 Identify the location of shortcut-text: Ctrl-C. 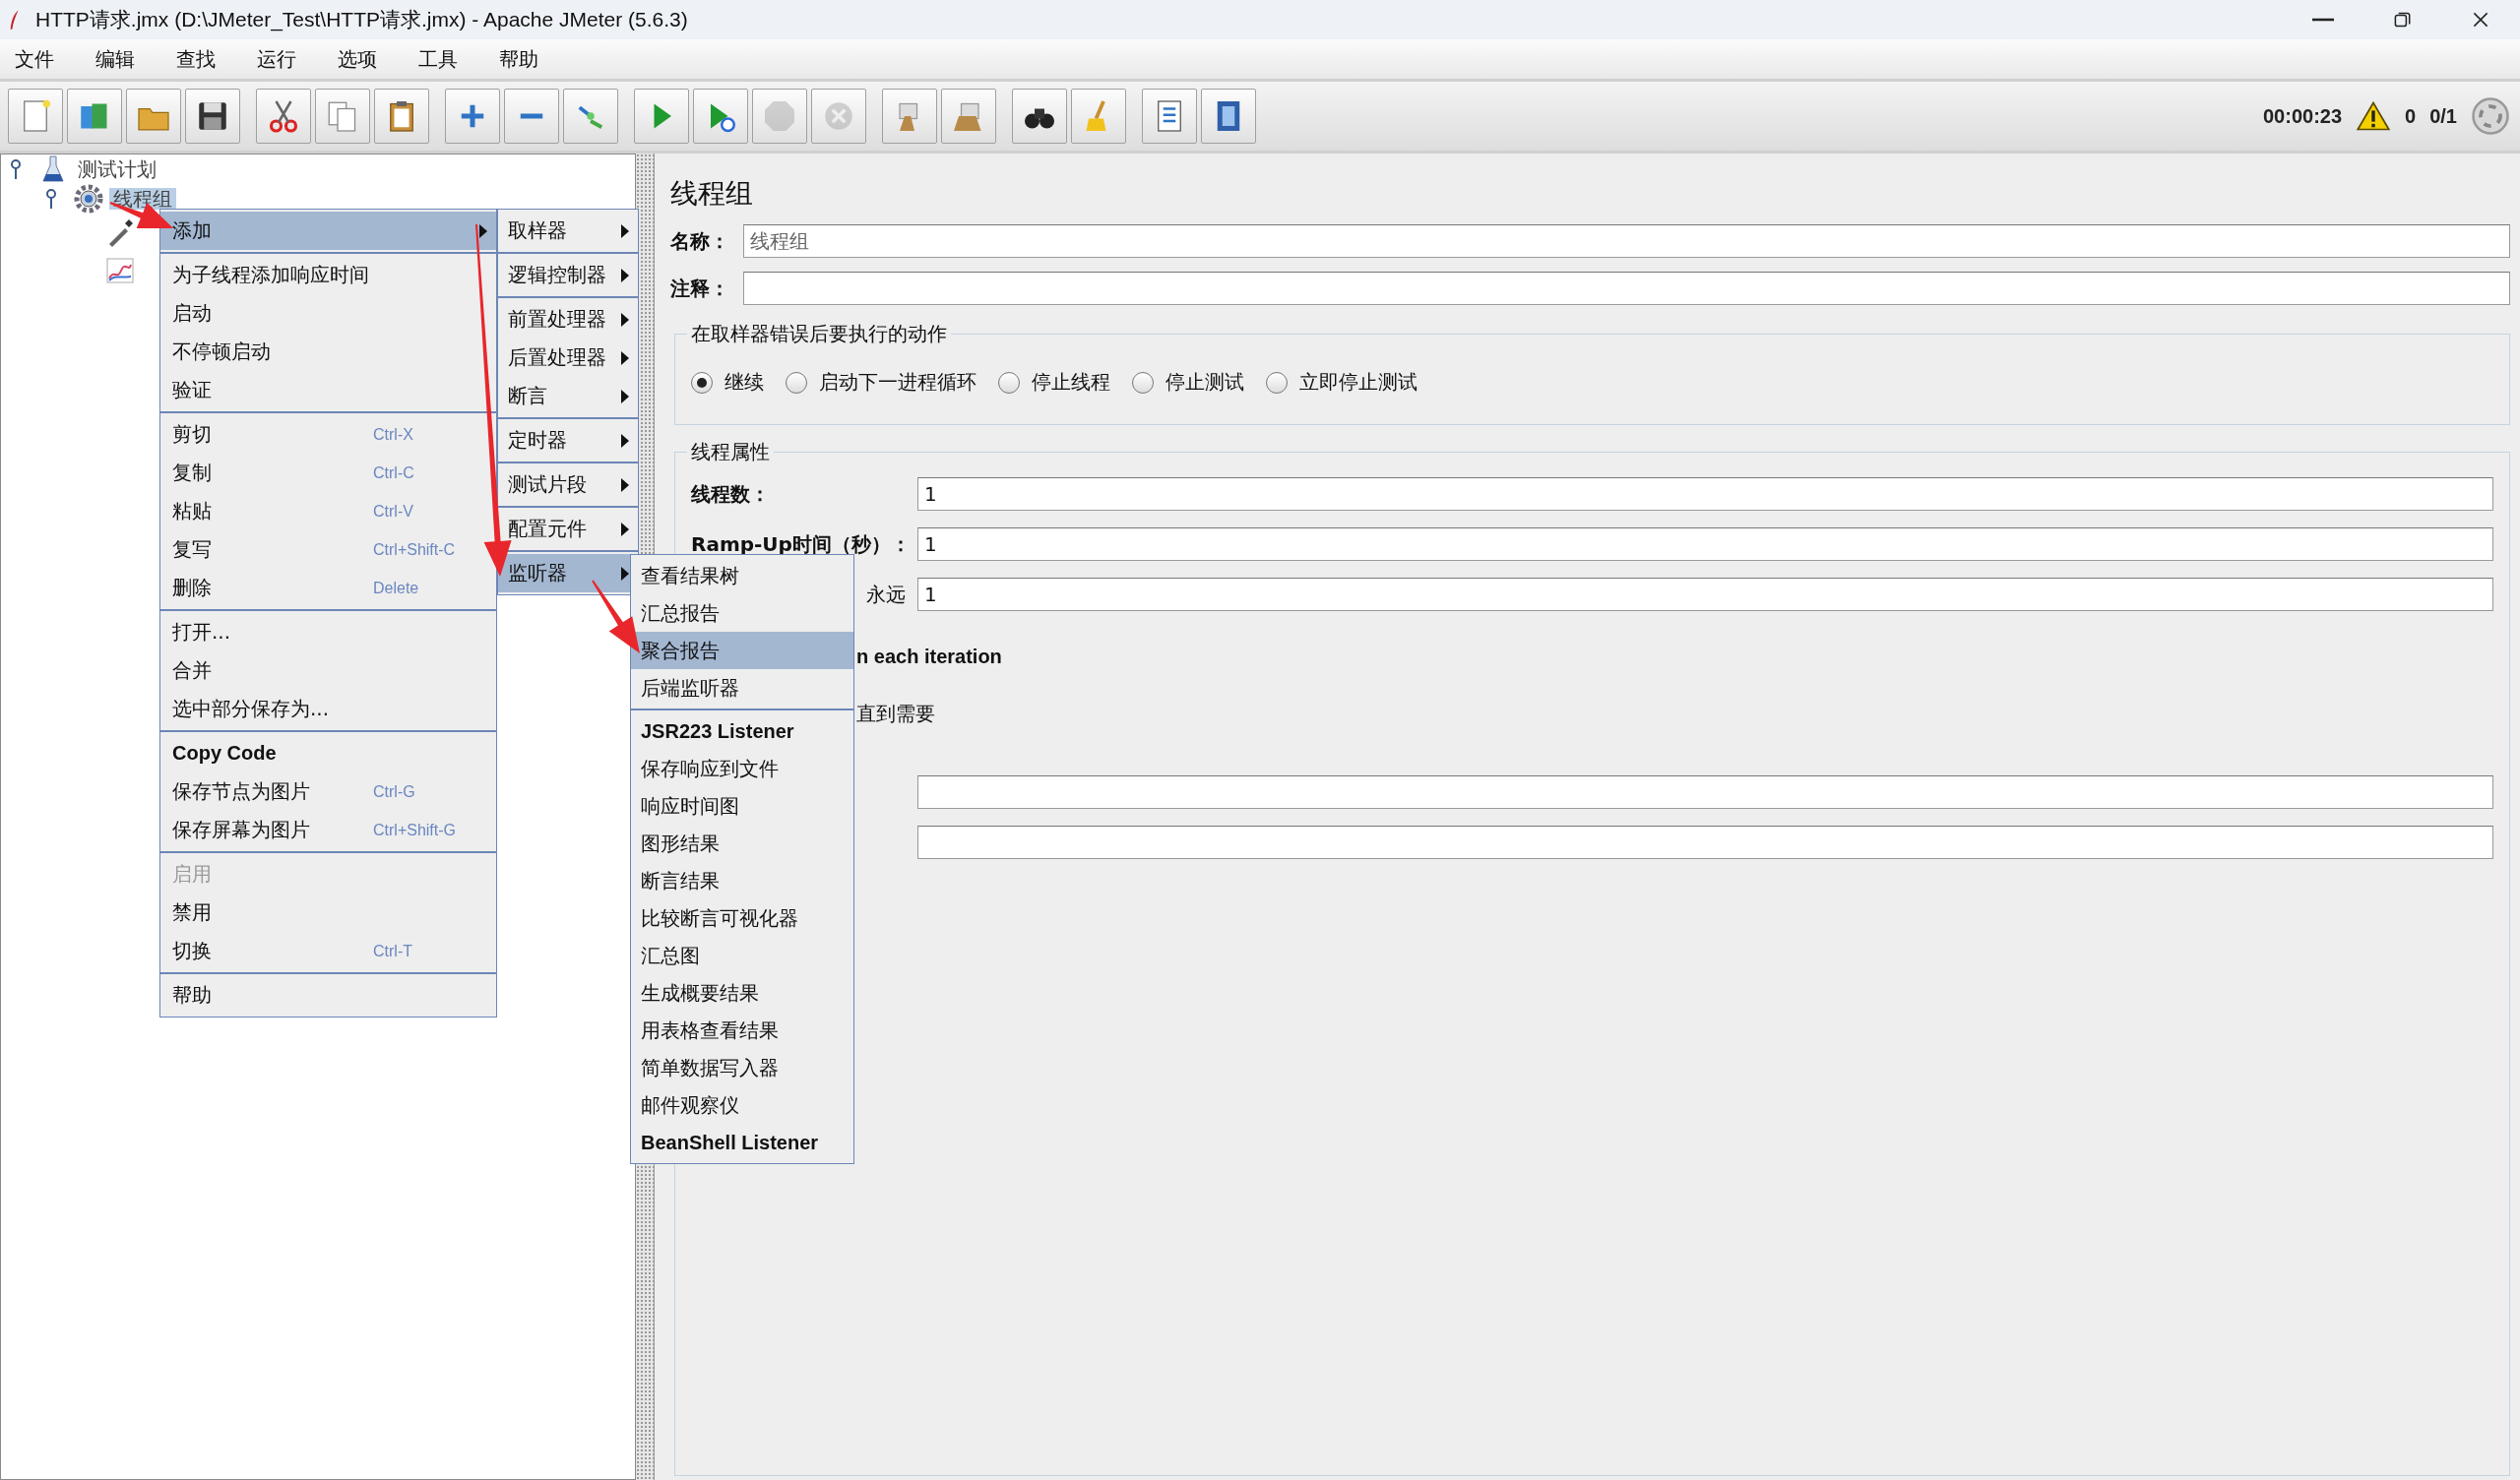
(393, 473).